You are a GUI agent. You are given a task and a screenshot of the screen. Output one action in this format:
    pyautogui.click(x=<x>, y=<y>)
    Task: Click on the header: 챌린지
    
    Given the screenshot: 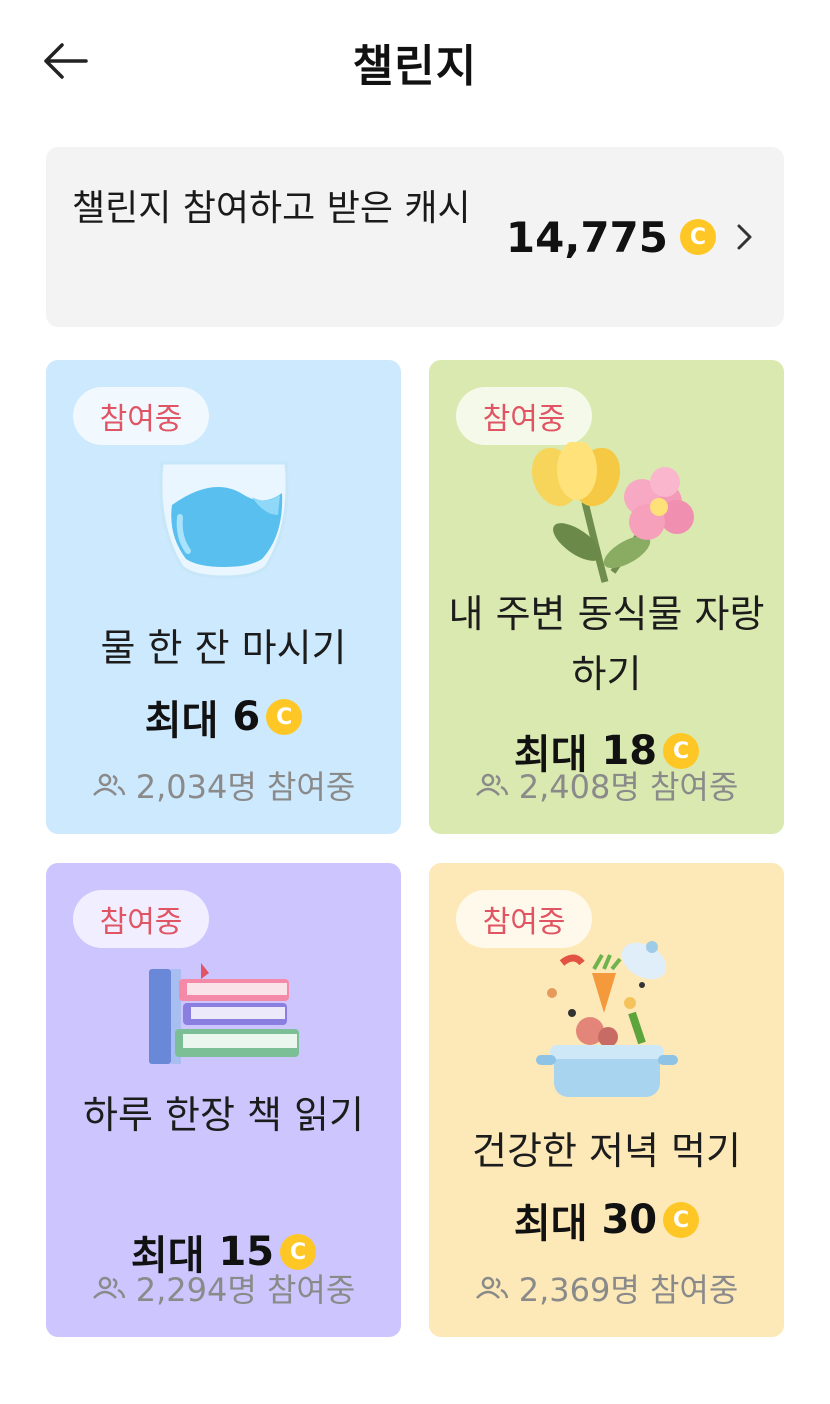 What is the action you would take?
    pyautogui.click(x=415, y=60)
    